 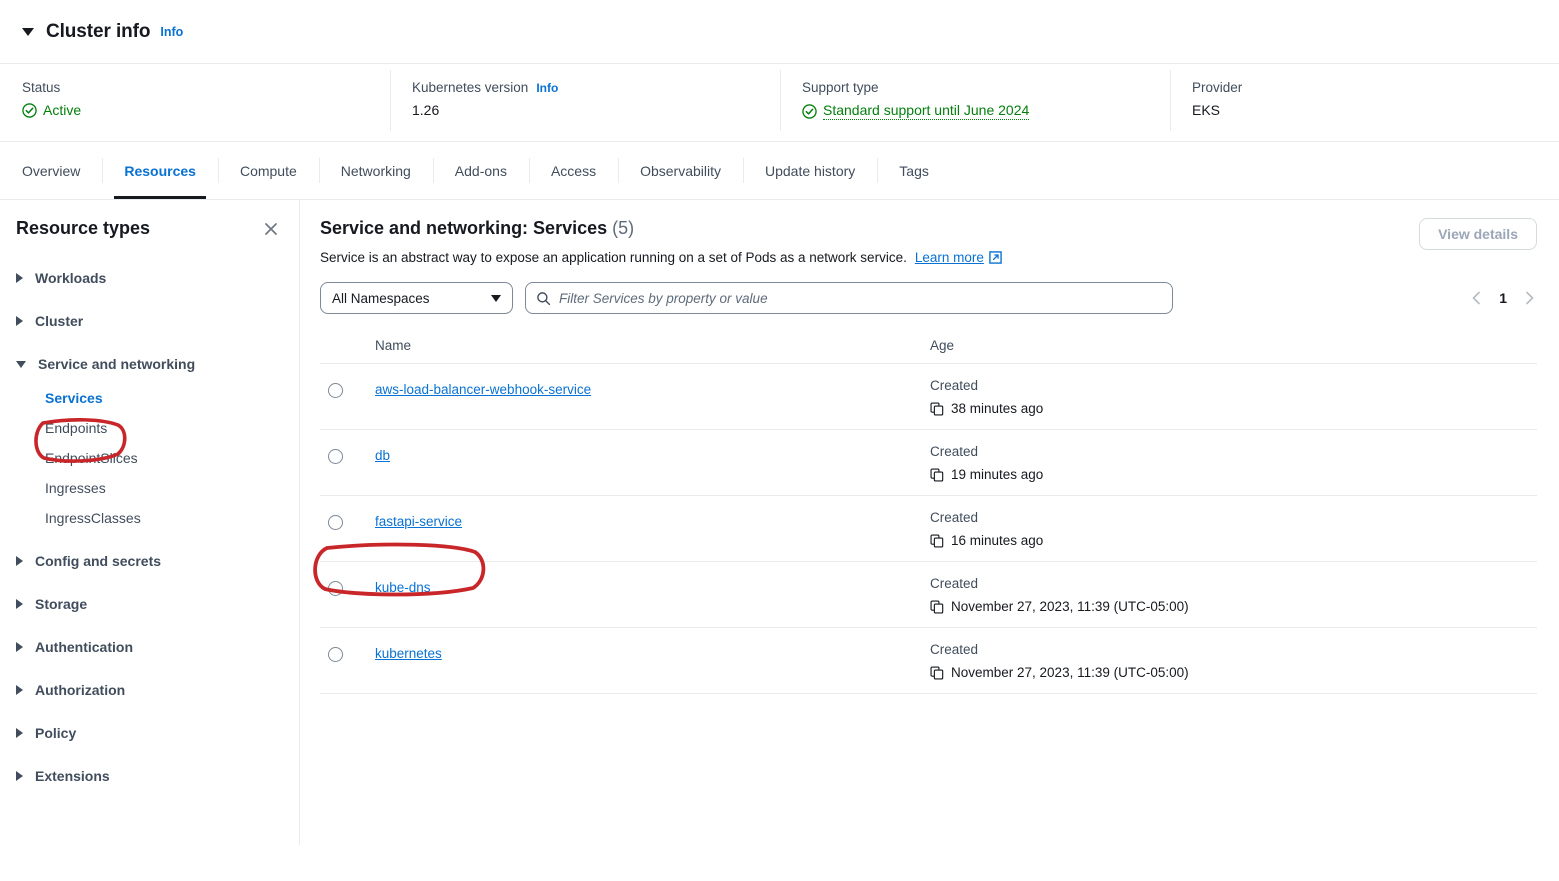 I want to click on tab-overview: Overview, so click(x=51, y=170).